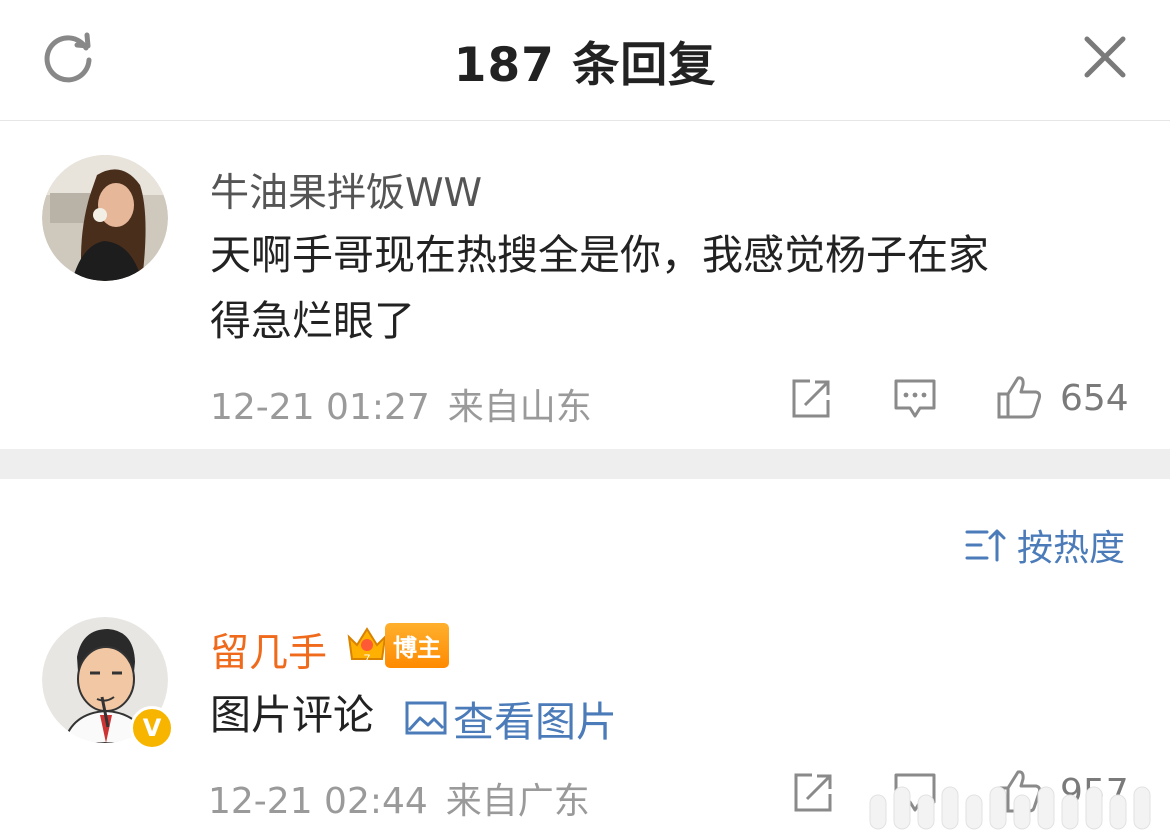  Describe the element at coordinates (367, 659) in the screenshot. I see `badge-level: 7` at that location.